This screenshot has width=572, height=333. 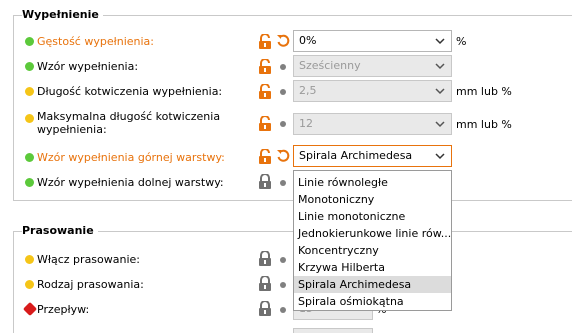 I want to click on dropdown-option: Linie monotoniczne, so click(x=372, y=216).